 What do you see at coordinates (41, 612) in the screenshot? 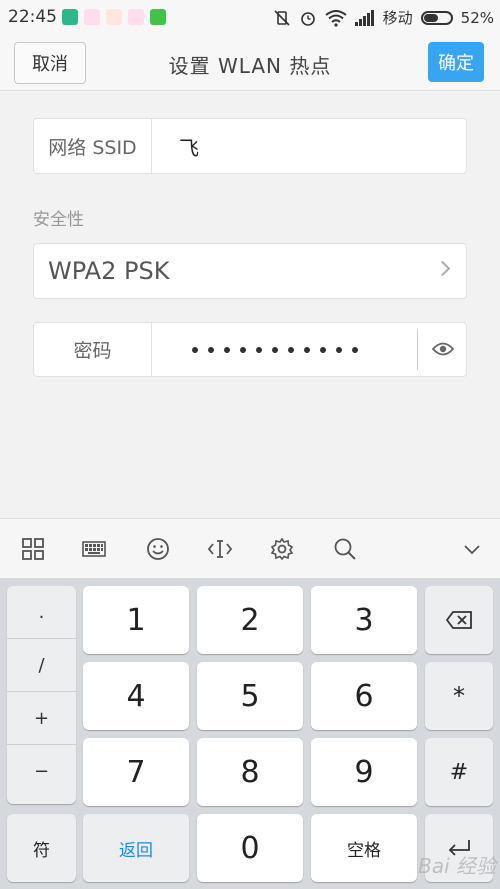
I see `symbol-key: .` at bounding box center [41, 612].